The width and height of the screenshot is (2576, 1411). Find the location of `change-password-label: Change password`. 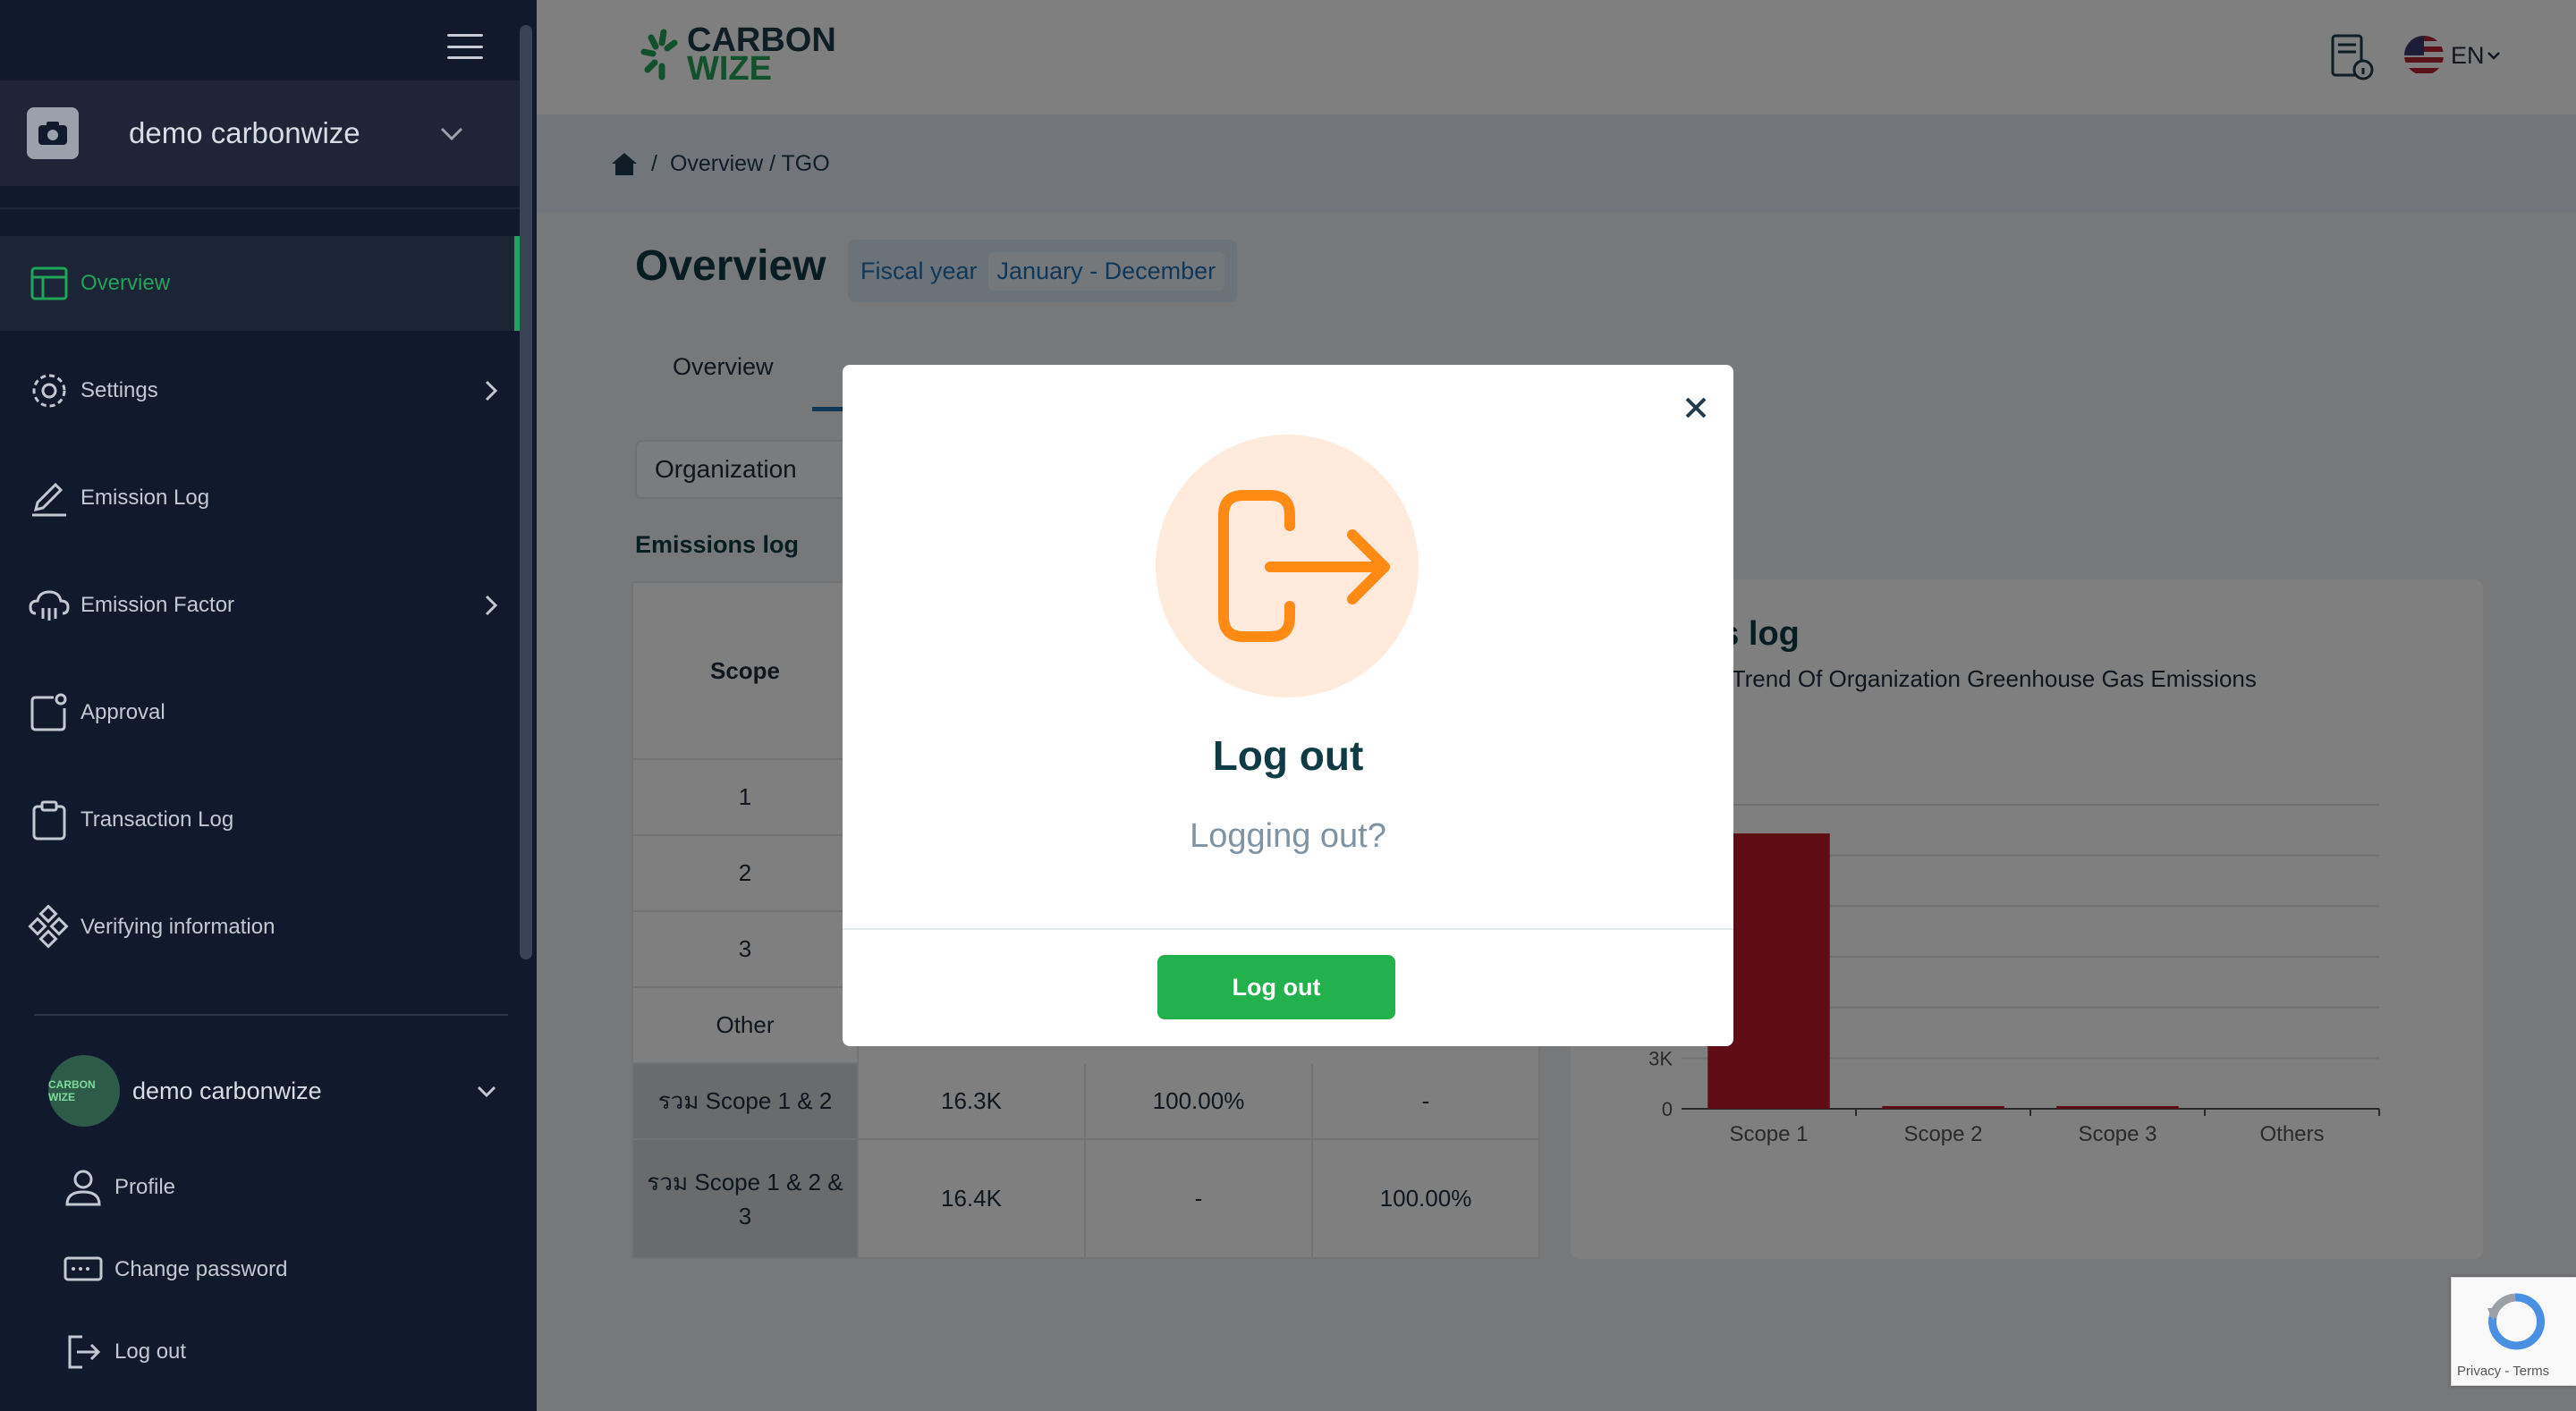

change-password-label: Change password is located at coordinates (201, 1269).